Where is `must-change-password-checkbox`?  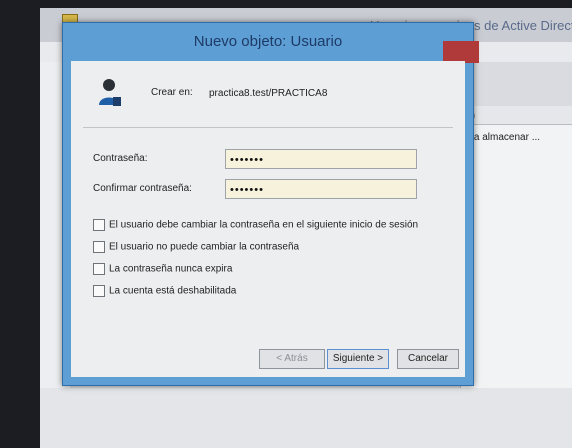
must-change-password-checkbox is located at coordinates (99, 225).